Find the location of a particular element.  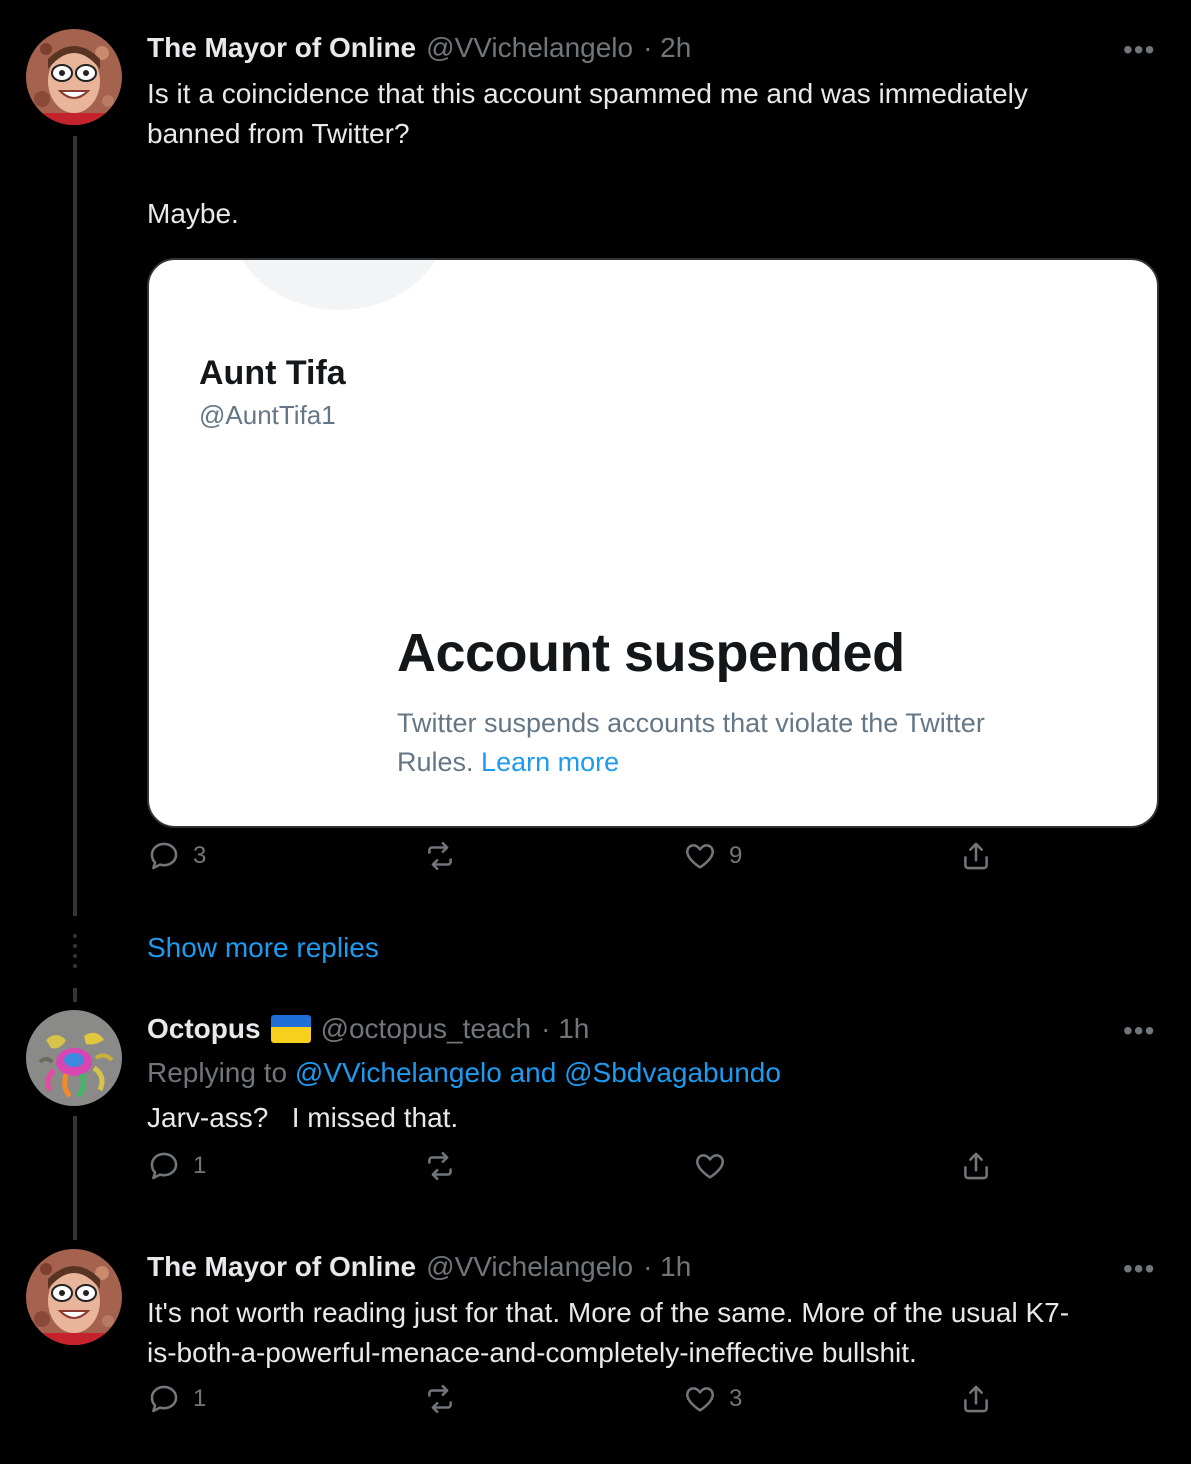

learn-more-link: Learn more is located at coordinates (550, 762).